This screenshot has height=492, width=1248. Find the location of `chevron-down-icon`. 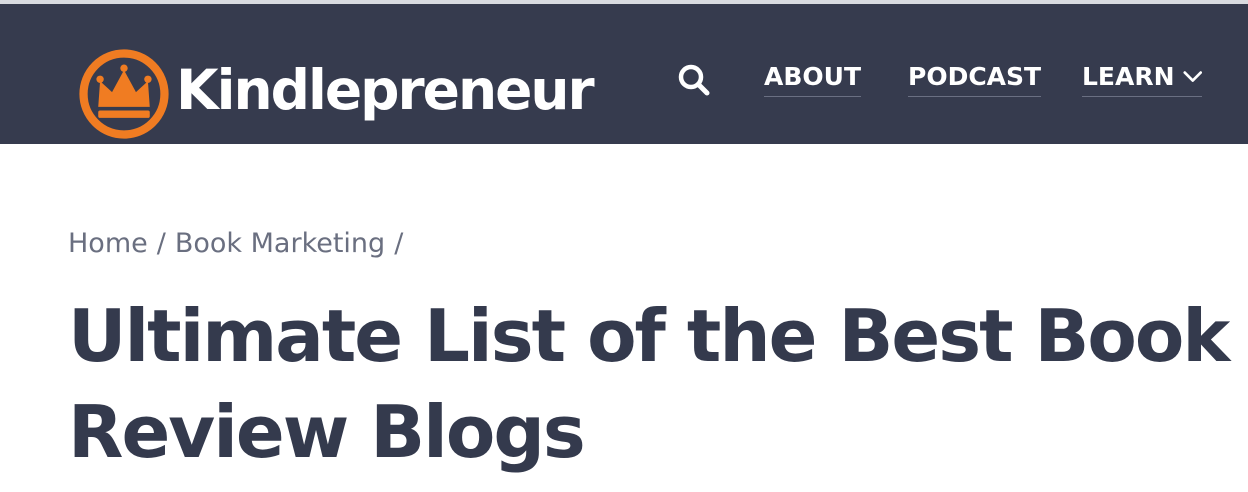

chevron-down-icon is located at coordinates (1192, 76).